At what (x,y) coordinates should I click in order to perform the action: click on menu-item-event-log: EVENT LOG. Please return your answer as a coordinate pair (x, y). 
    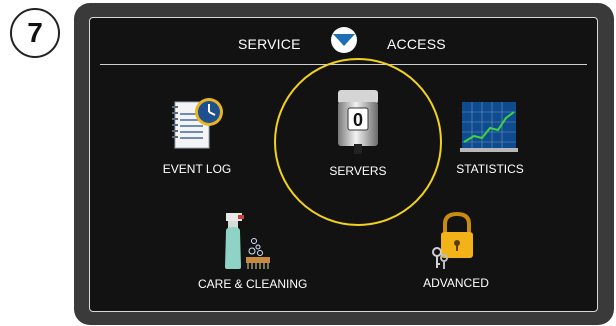
    Looking at the image, I should click on (197, 135).